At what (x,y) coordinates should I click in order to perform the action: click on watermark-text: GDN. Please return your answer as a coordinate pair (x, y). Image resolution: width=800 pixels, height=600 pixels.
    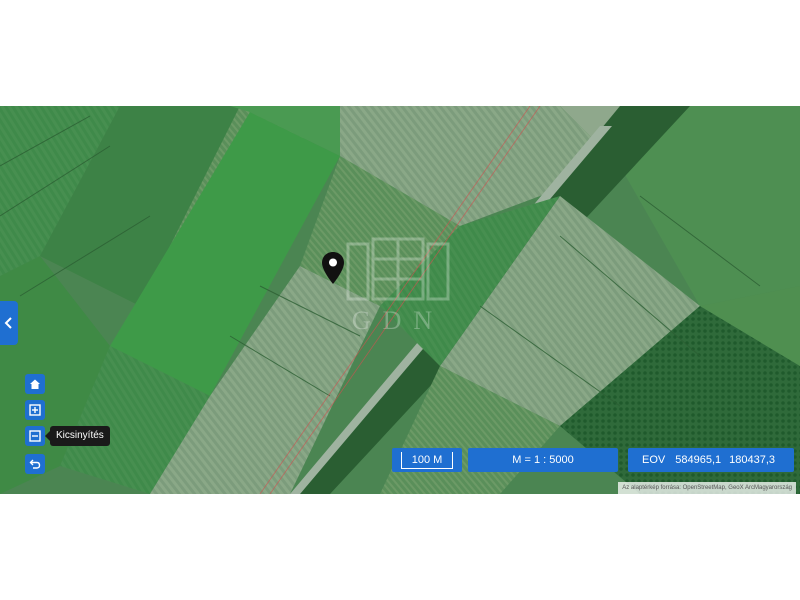
    Looking at the image, I should click on (398, 320).